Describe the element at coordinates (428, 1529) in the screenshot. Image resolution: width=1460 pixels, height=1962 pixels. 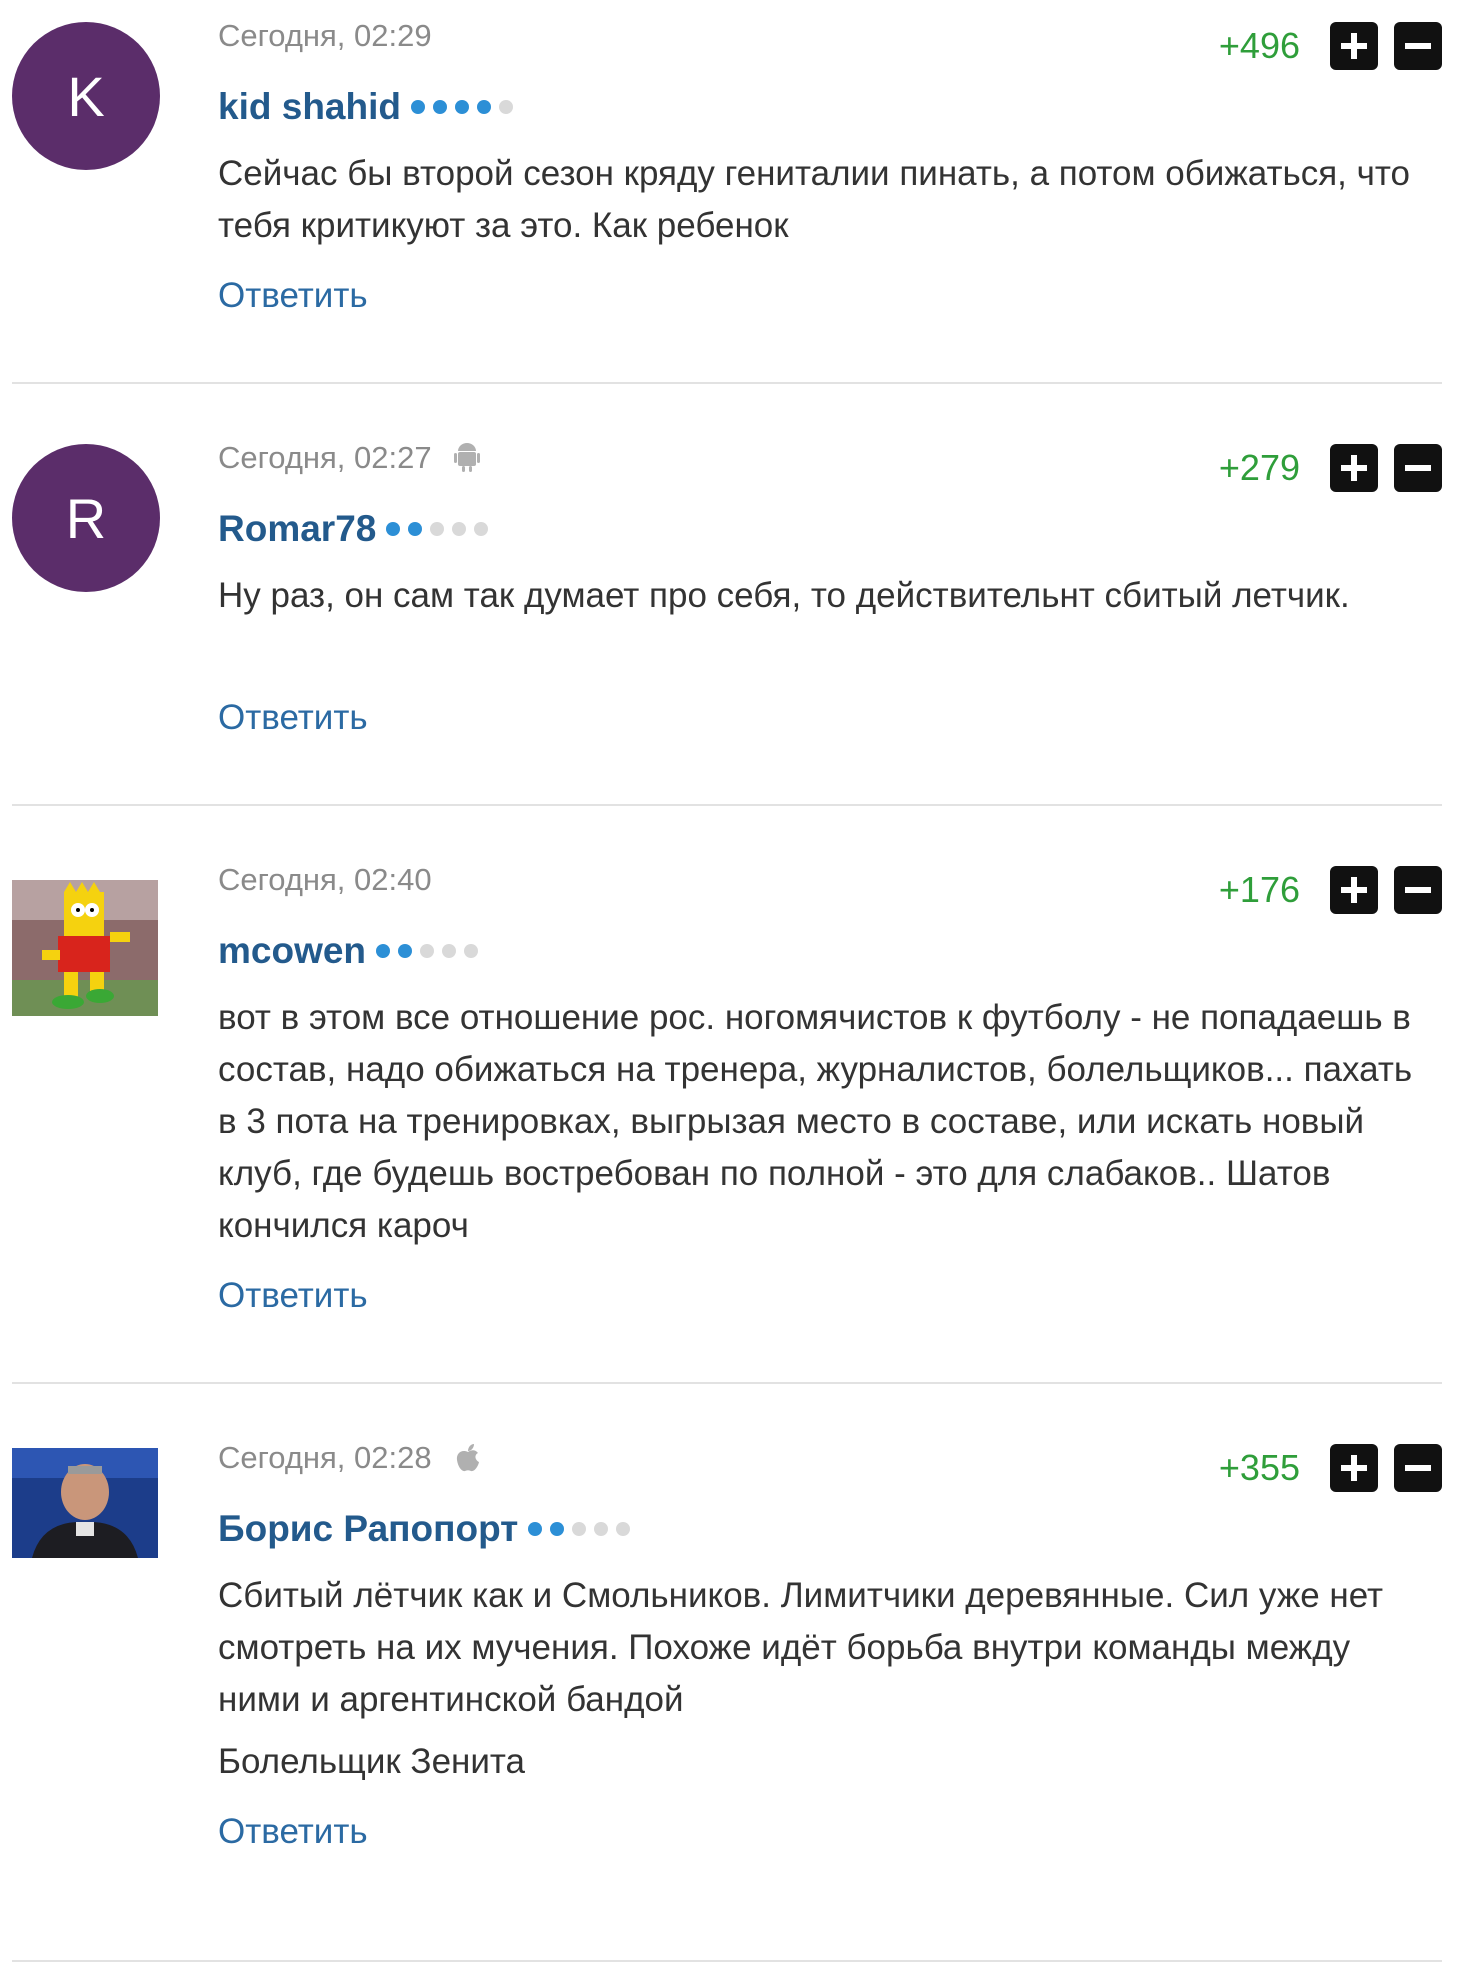
I see `author-name: Борис Рапопорт` at that location.